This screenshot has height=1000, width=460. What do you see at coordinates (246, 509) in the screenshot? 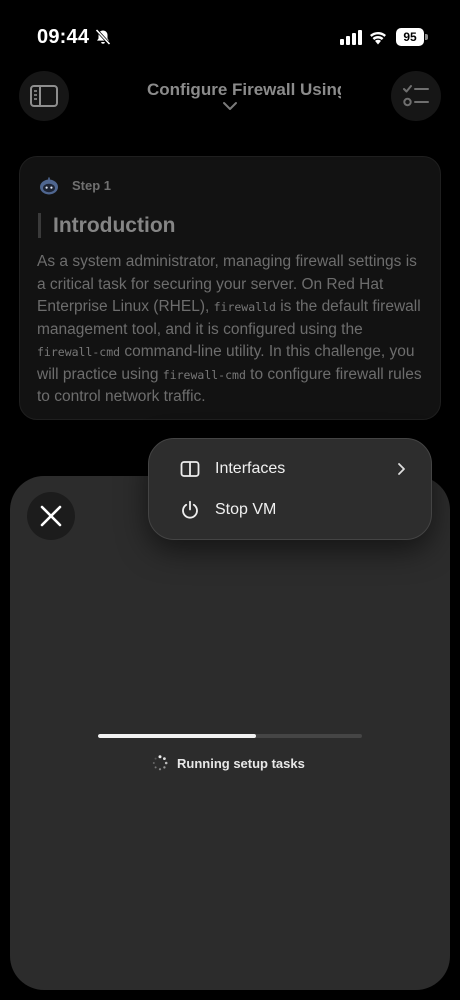
I see `menu-item-label: Stop VM` at bounding box center [246, 509].